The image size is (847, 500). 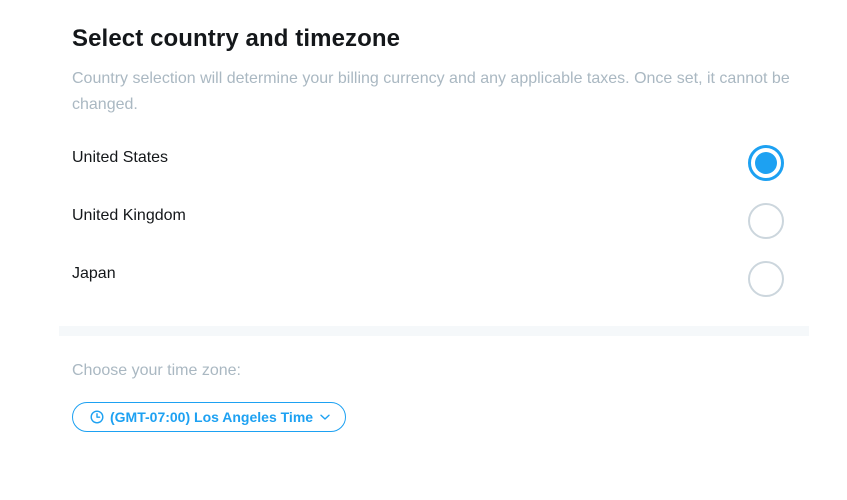 What do you see at coordinates (120, 157) in the screenshot?
I see `country-label: United States` at bounding box center [120, 157].